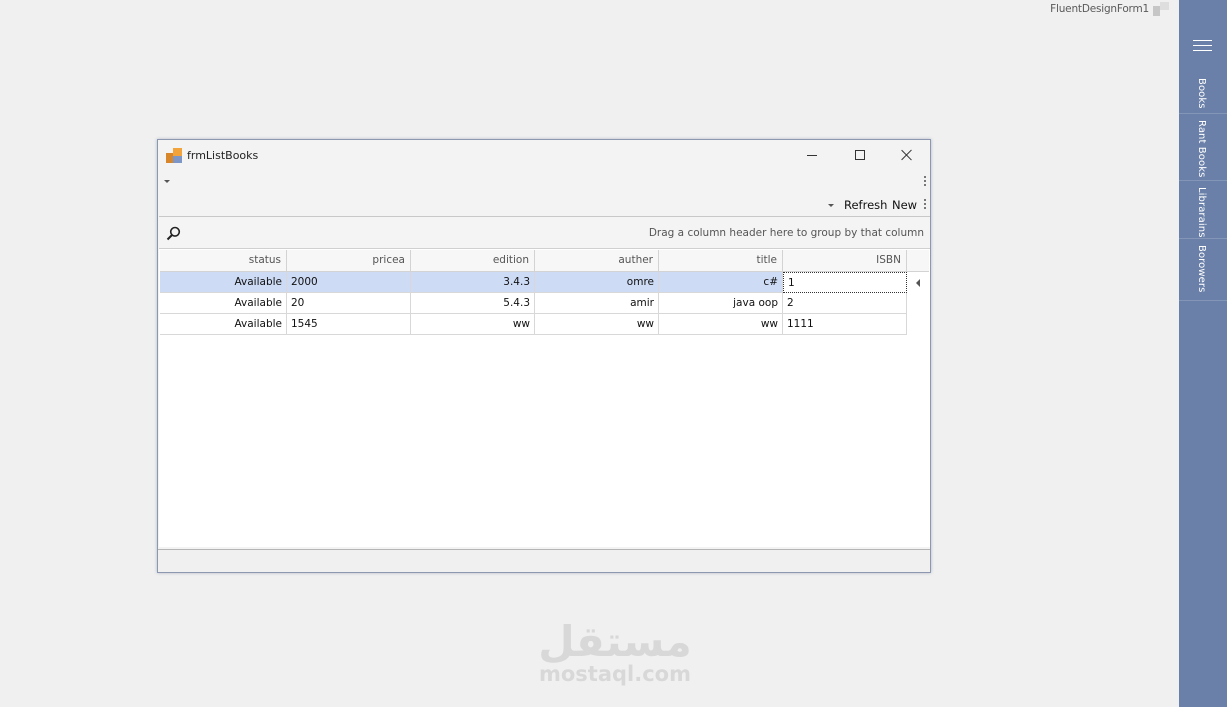 The height and width of the screenshot is (707, 1227). I want to click on row-indicator-header, so click(918, 261).